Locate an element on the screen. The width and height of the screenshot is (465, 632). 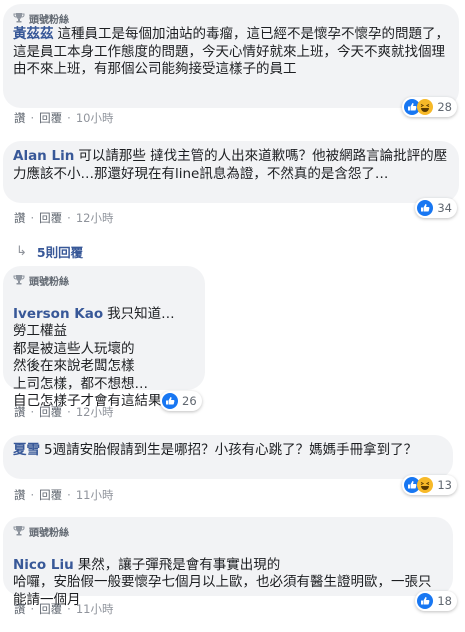
replies-count-label: 5則回覆 is located at coordinates (60, 252).